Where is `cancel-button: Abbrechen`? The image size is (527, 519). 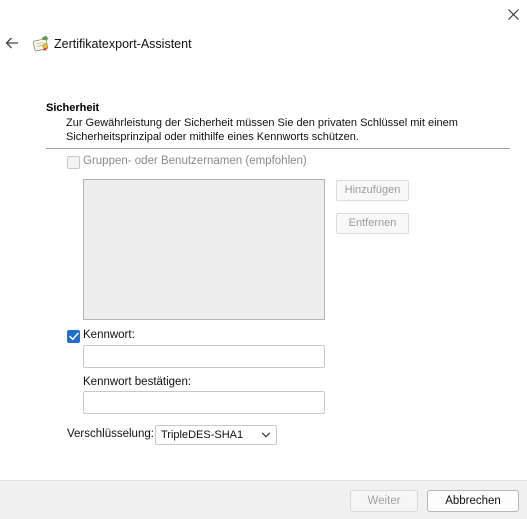 cancel-button: Abbrechen is located at coordinates (473, 501).